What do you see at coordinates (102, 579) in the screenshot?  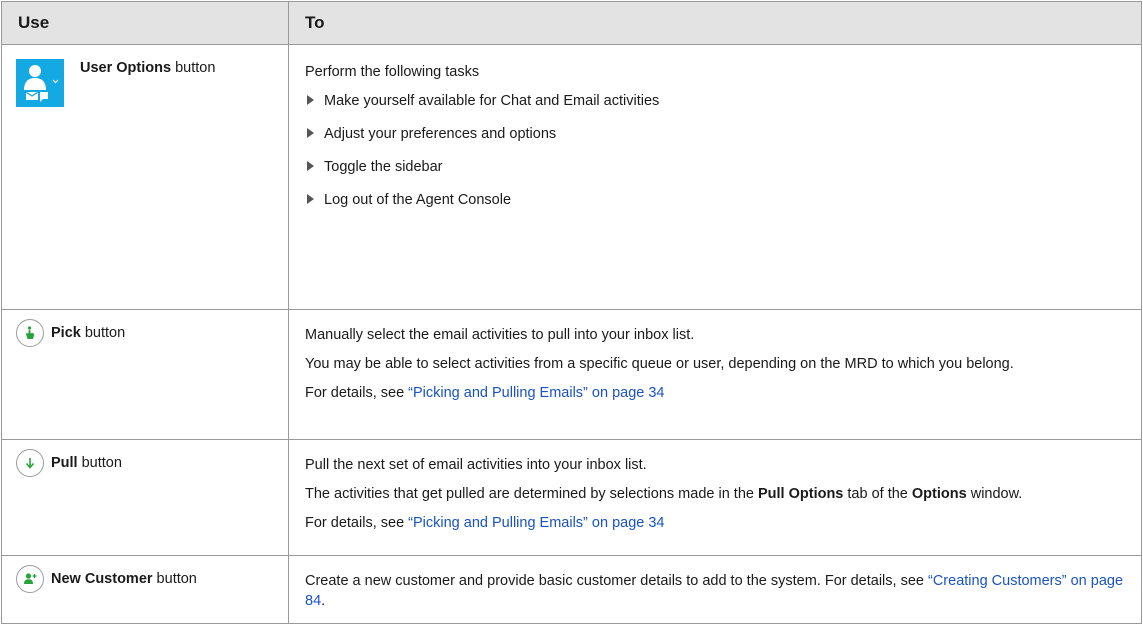 I see `new-customer-button-name: New Customer` at bounding box center [102, 579].